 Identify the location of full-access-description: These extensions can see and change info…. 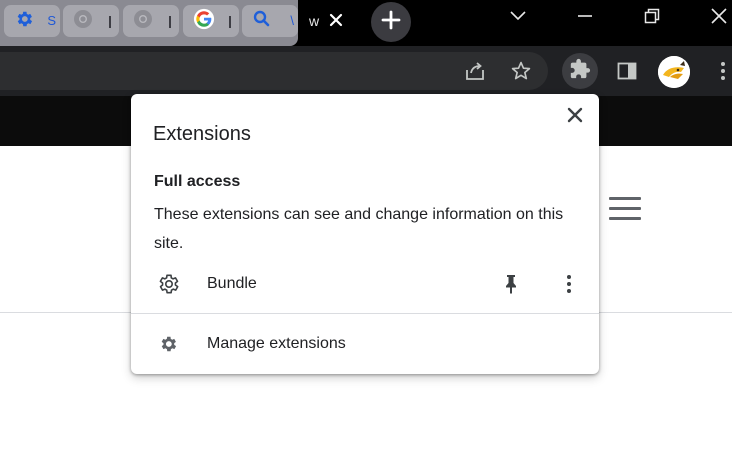
(359, 229).